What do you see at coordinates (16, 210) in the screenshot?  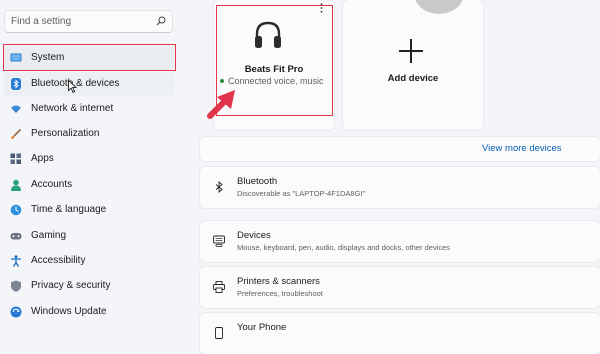 I see `globe-clock-icon` at bounding box center [16, 210].